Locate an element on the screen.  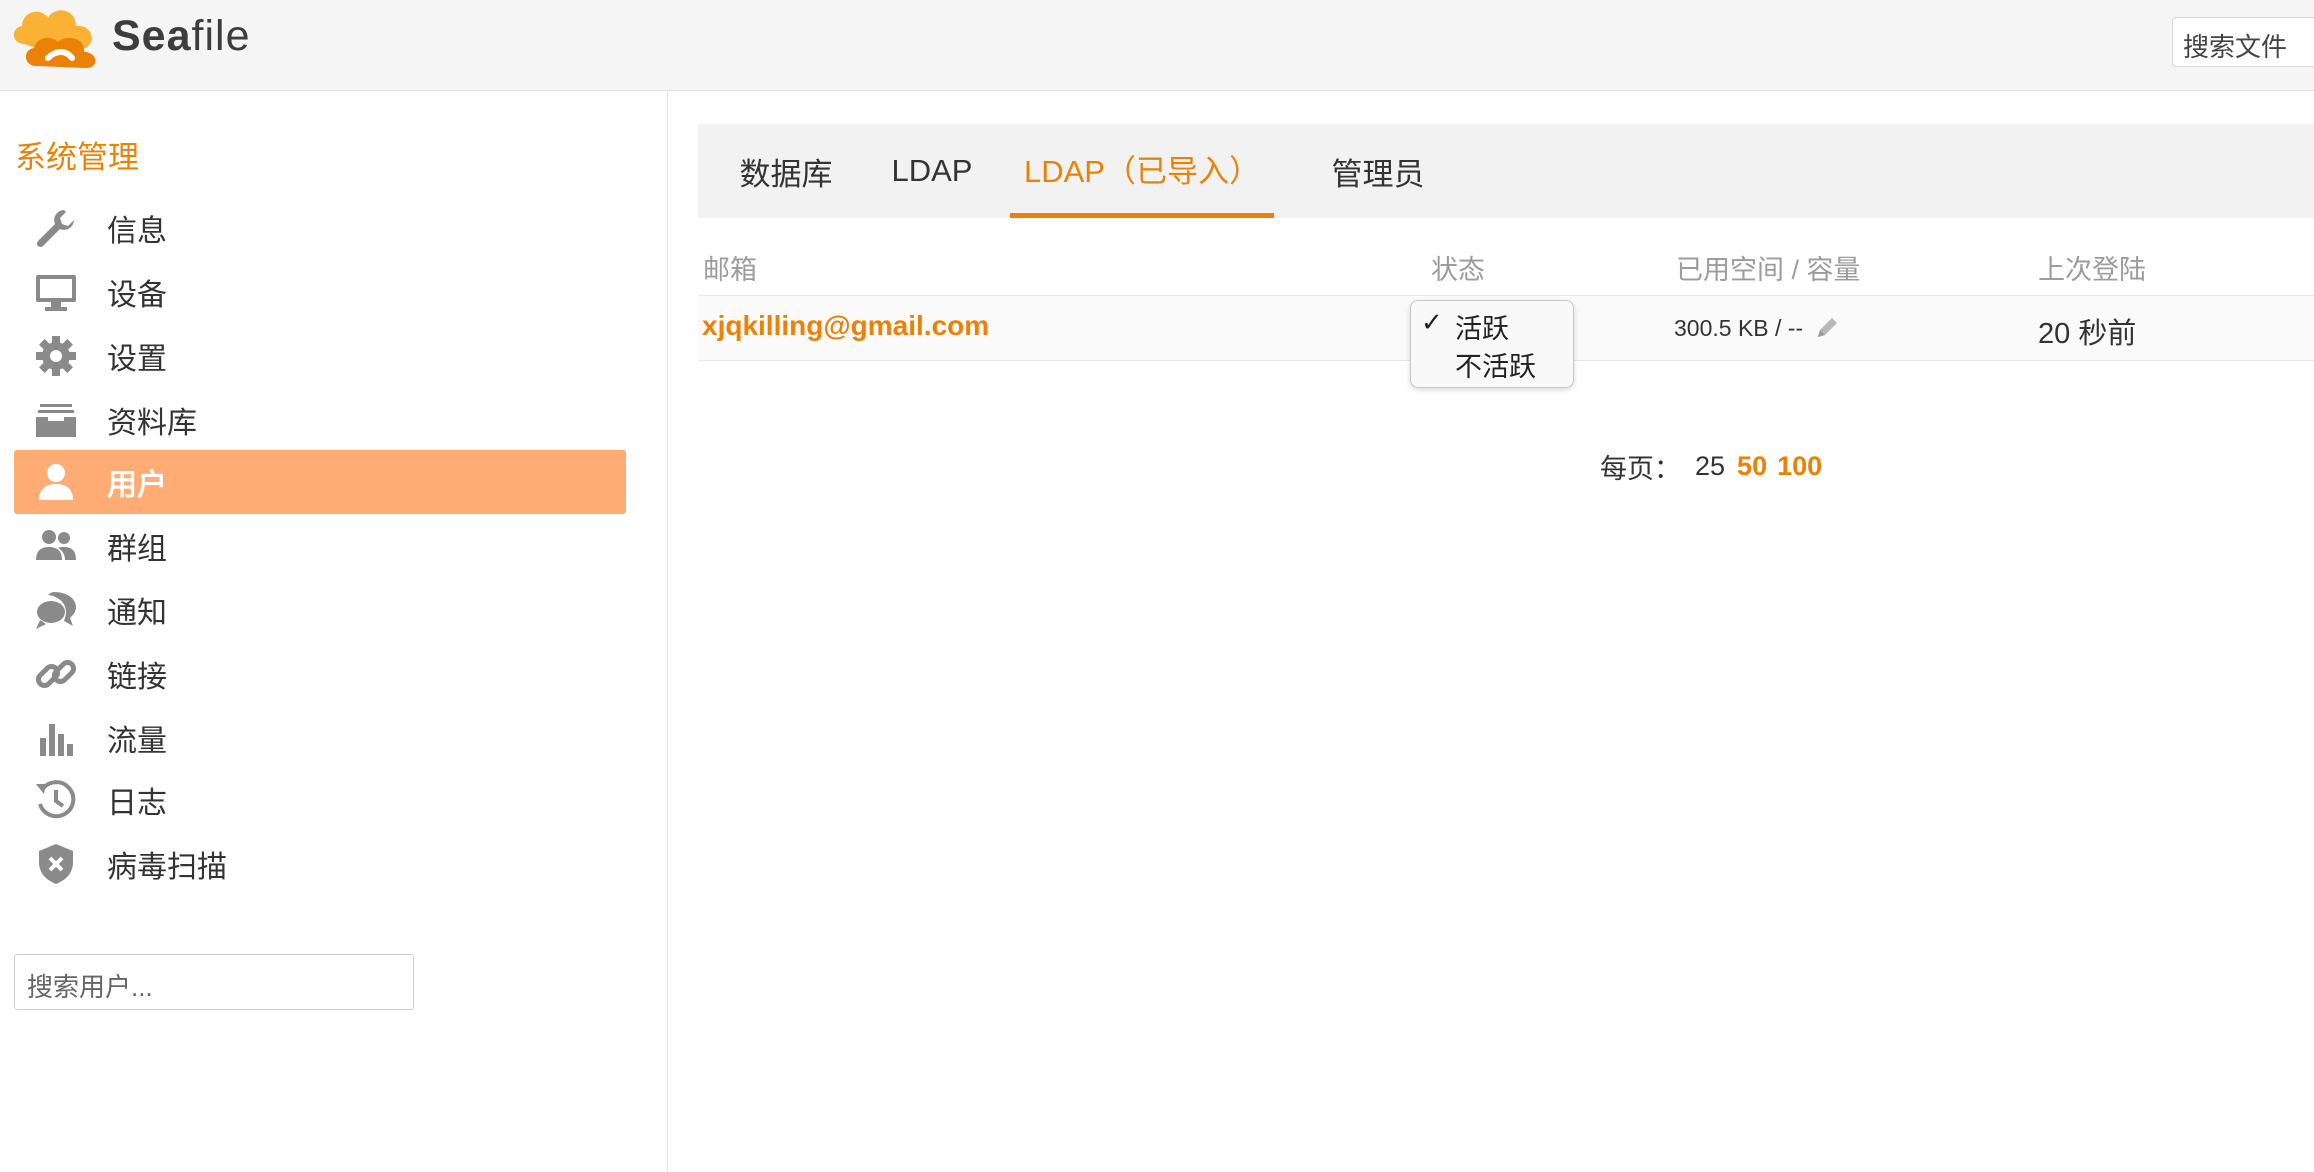
gear-icon is located at coordinates (56, 356).